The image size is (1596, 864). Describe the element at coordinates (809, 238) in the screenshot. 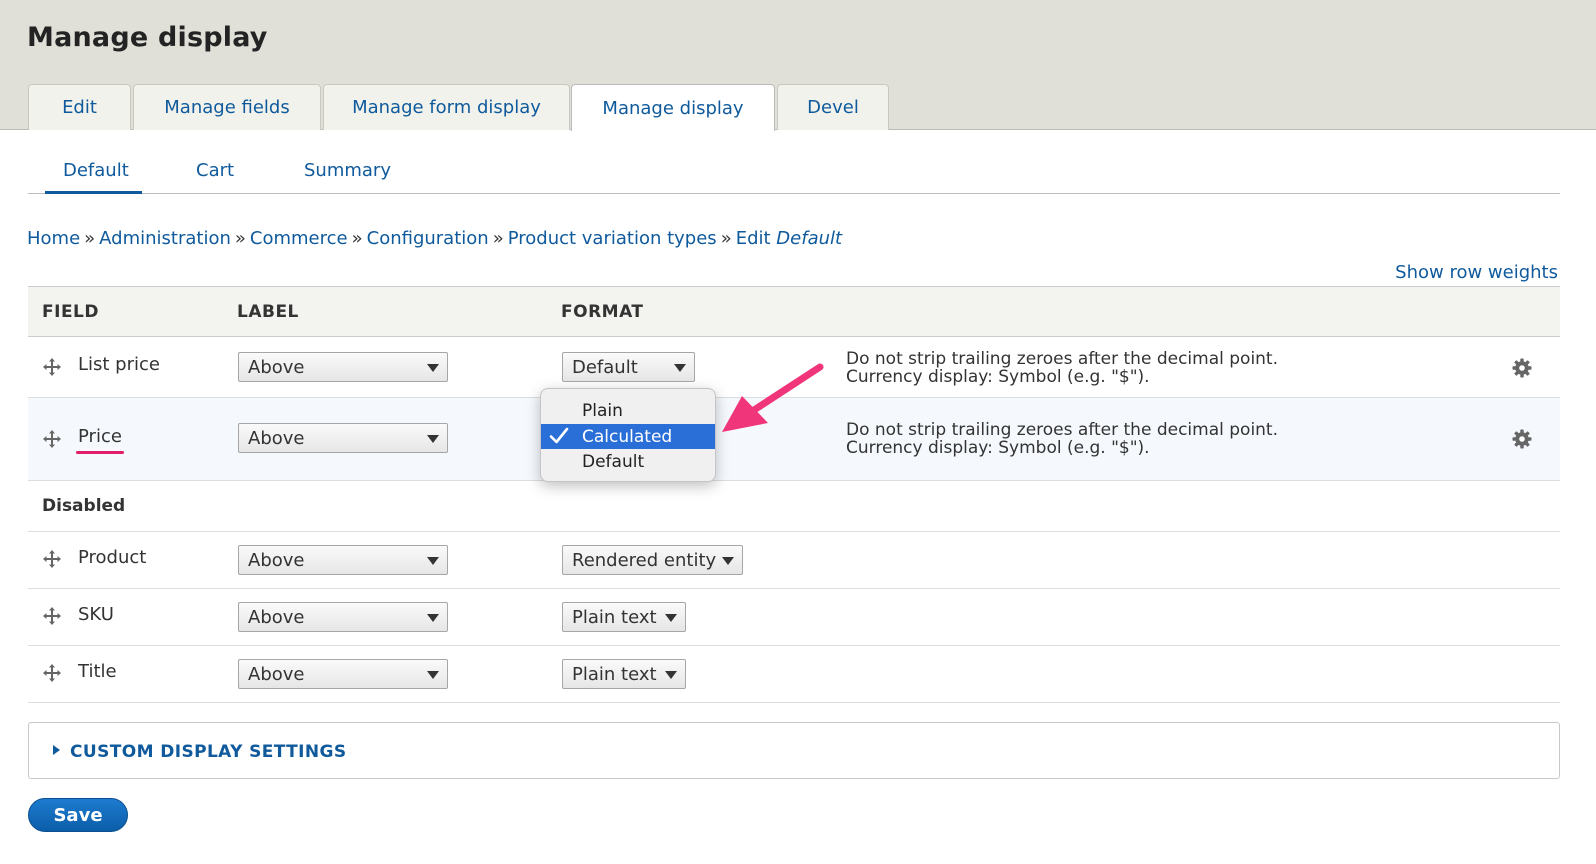

I see `breadcrumb-current-em: Default` at that location.